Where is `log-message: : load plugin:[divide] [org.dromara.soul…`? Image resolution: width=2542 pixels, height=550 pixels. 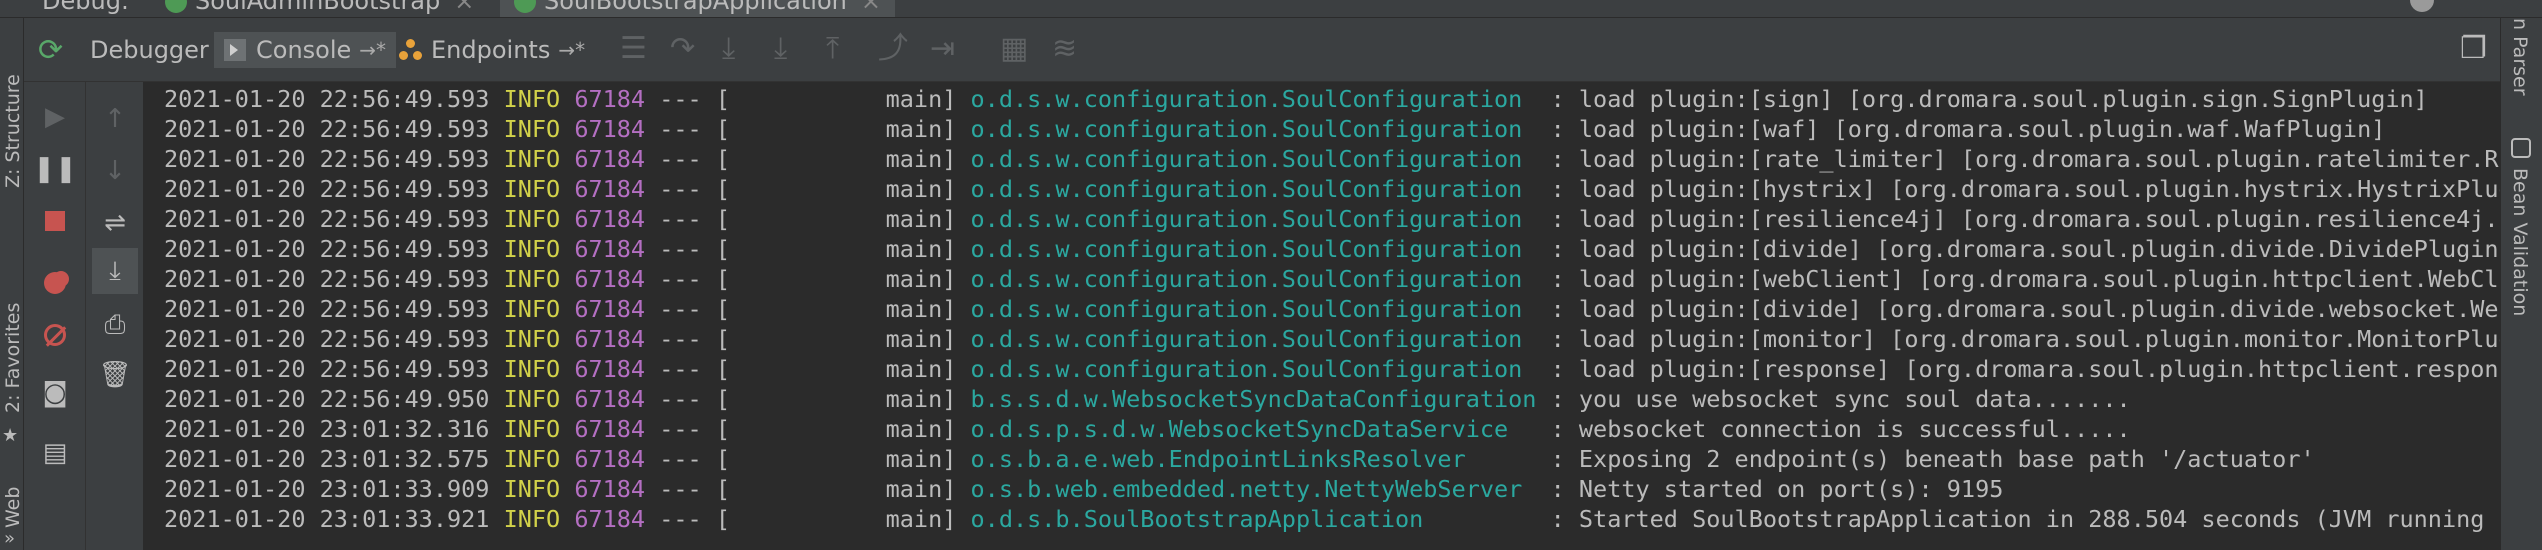 log-message: : load plugin:[divide] [org.dromara.soul… is located at coordinates (2018, 249).